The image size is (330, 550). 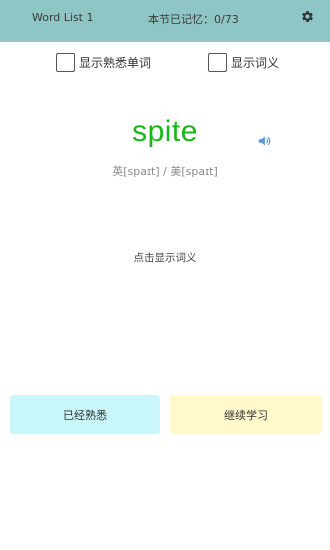 I want to click on show-familiar-words-label: 显示熟悉单词, so click(x=115, y=62).